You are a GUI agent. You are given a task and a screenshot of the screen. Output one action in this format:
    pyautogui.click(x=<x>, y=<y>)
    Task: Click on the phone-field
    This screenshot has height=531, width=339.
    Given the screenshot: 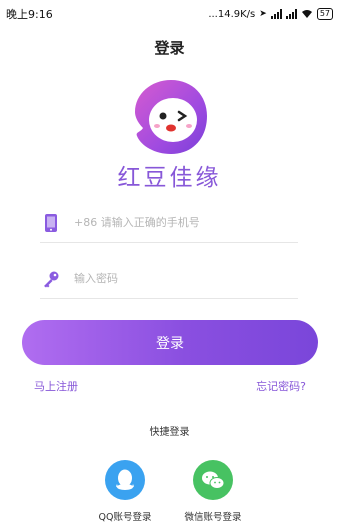 What is the action you would take?
    pyautogui.click(x=169, y=223)
    